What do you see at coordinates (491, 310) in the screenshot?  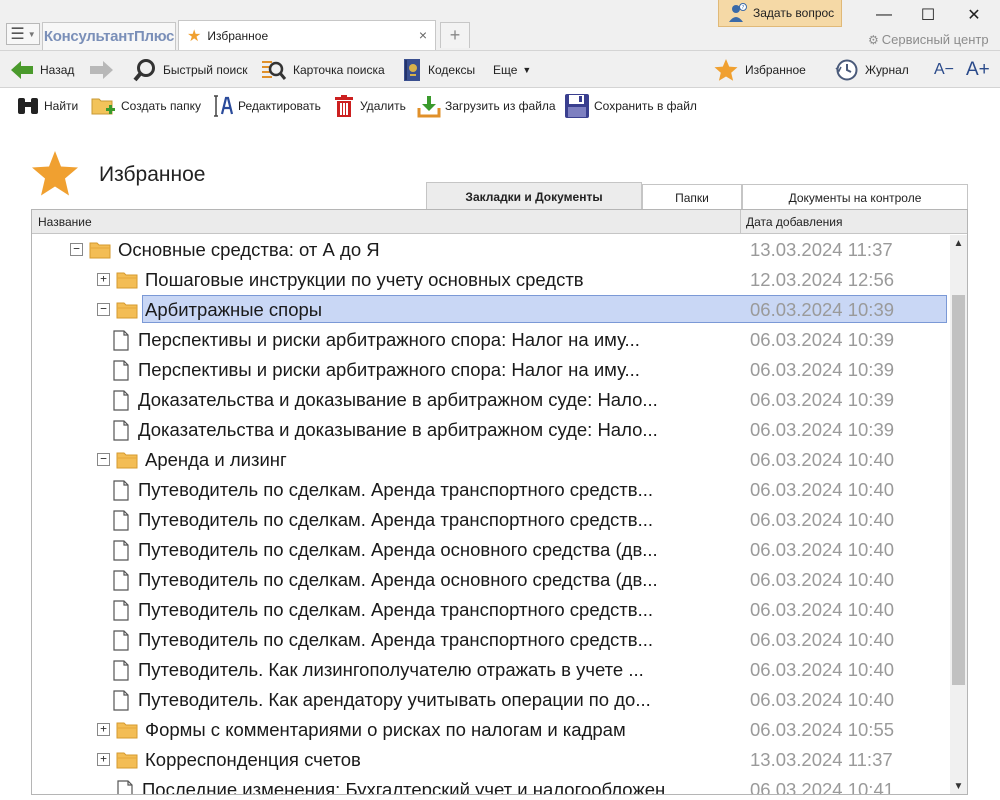 I see `folder-row: − Арбитражные споры 06.03.2024 10:39` at bounding box center [491, 310].